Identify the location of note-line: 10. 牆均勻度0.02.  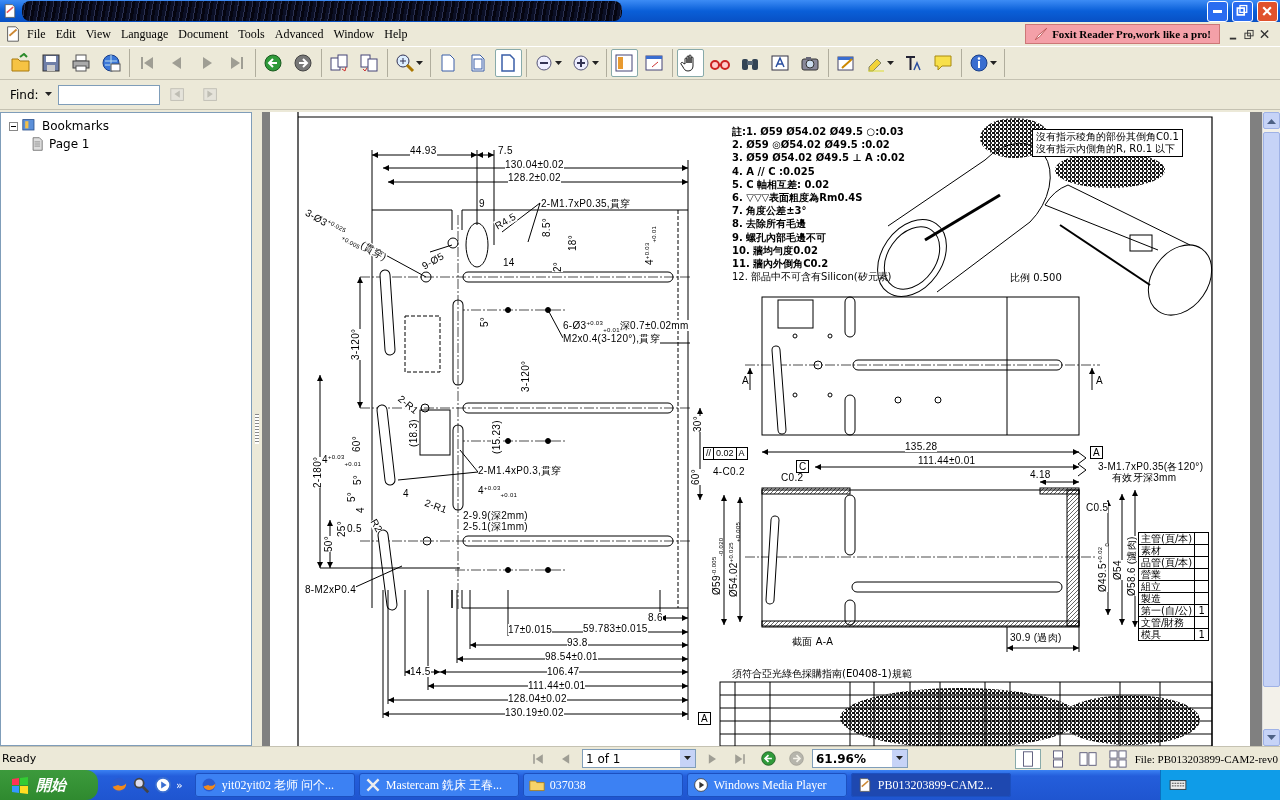
(775, 250).